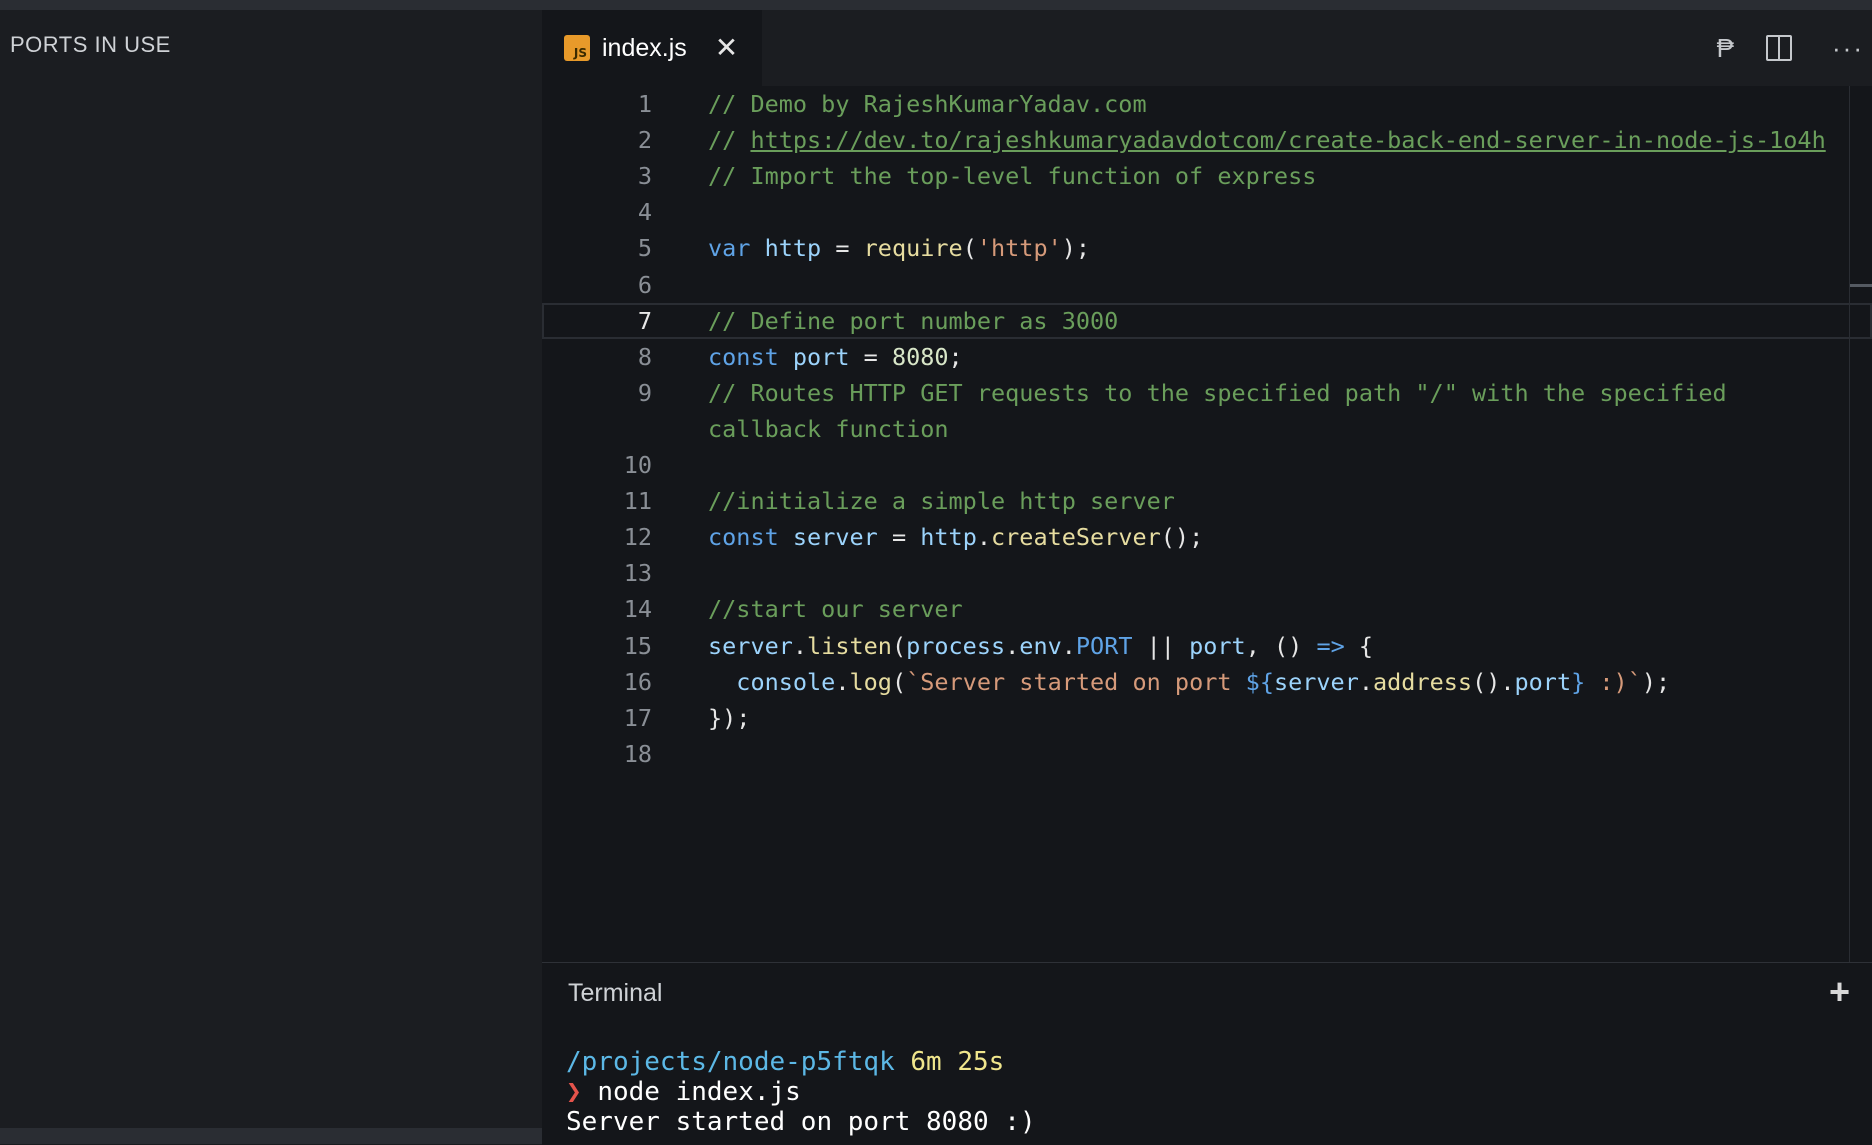 This screenshot has width=1872, height=1145. I want to click on tab-label: index.js, so click(644, 47).